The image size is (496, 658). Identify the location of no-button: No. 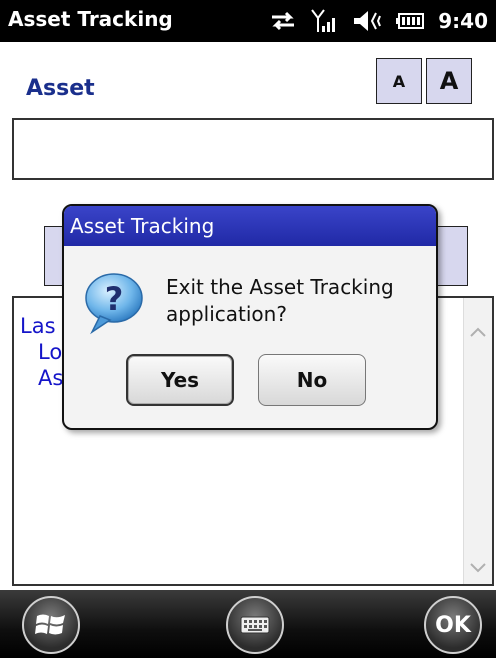
(312, 380).